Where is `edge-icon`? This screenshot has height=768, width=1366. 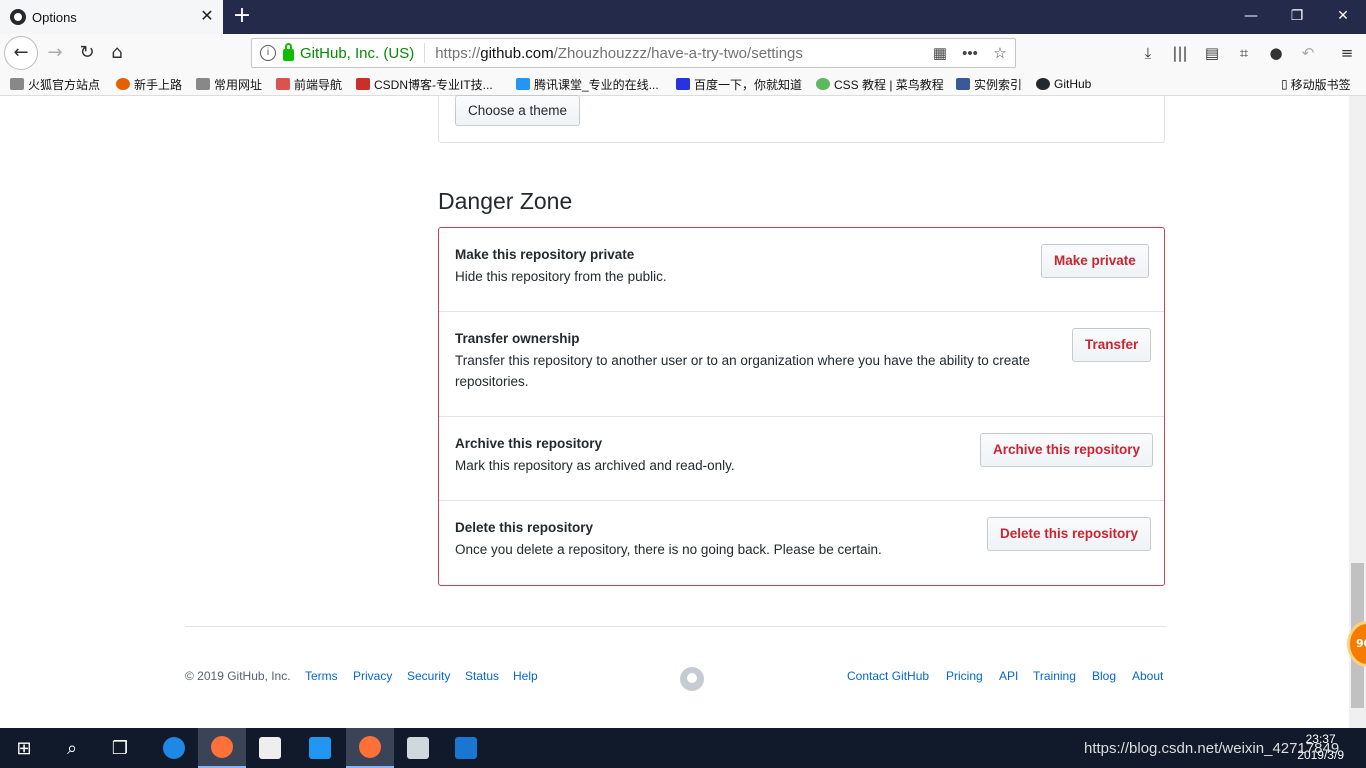
edge-icon is located at coordinates (174, 748).